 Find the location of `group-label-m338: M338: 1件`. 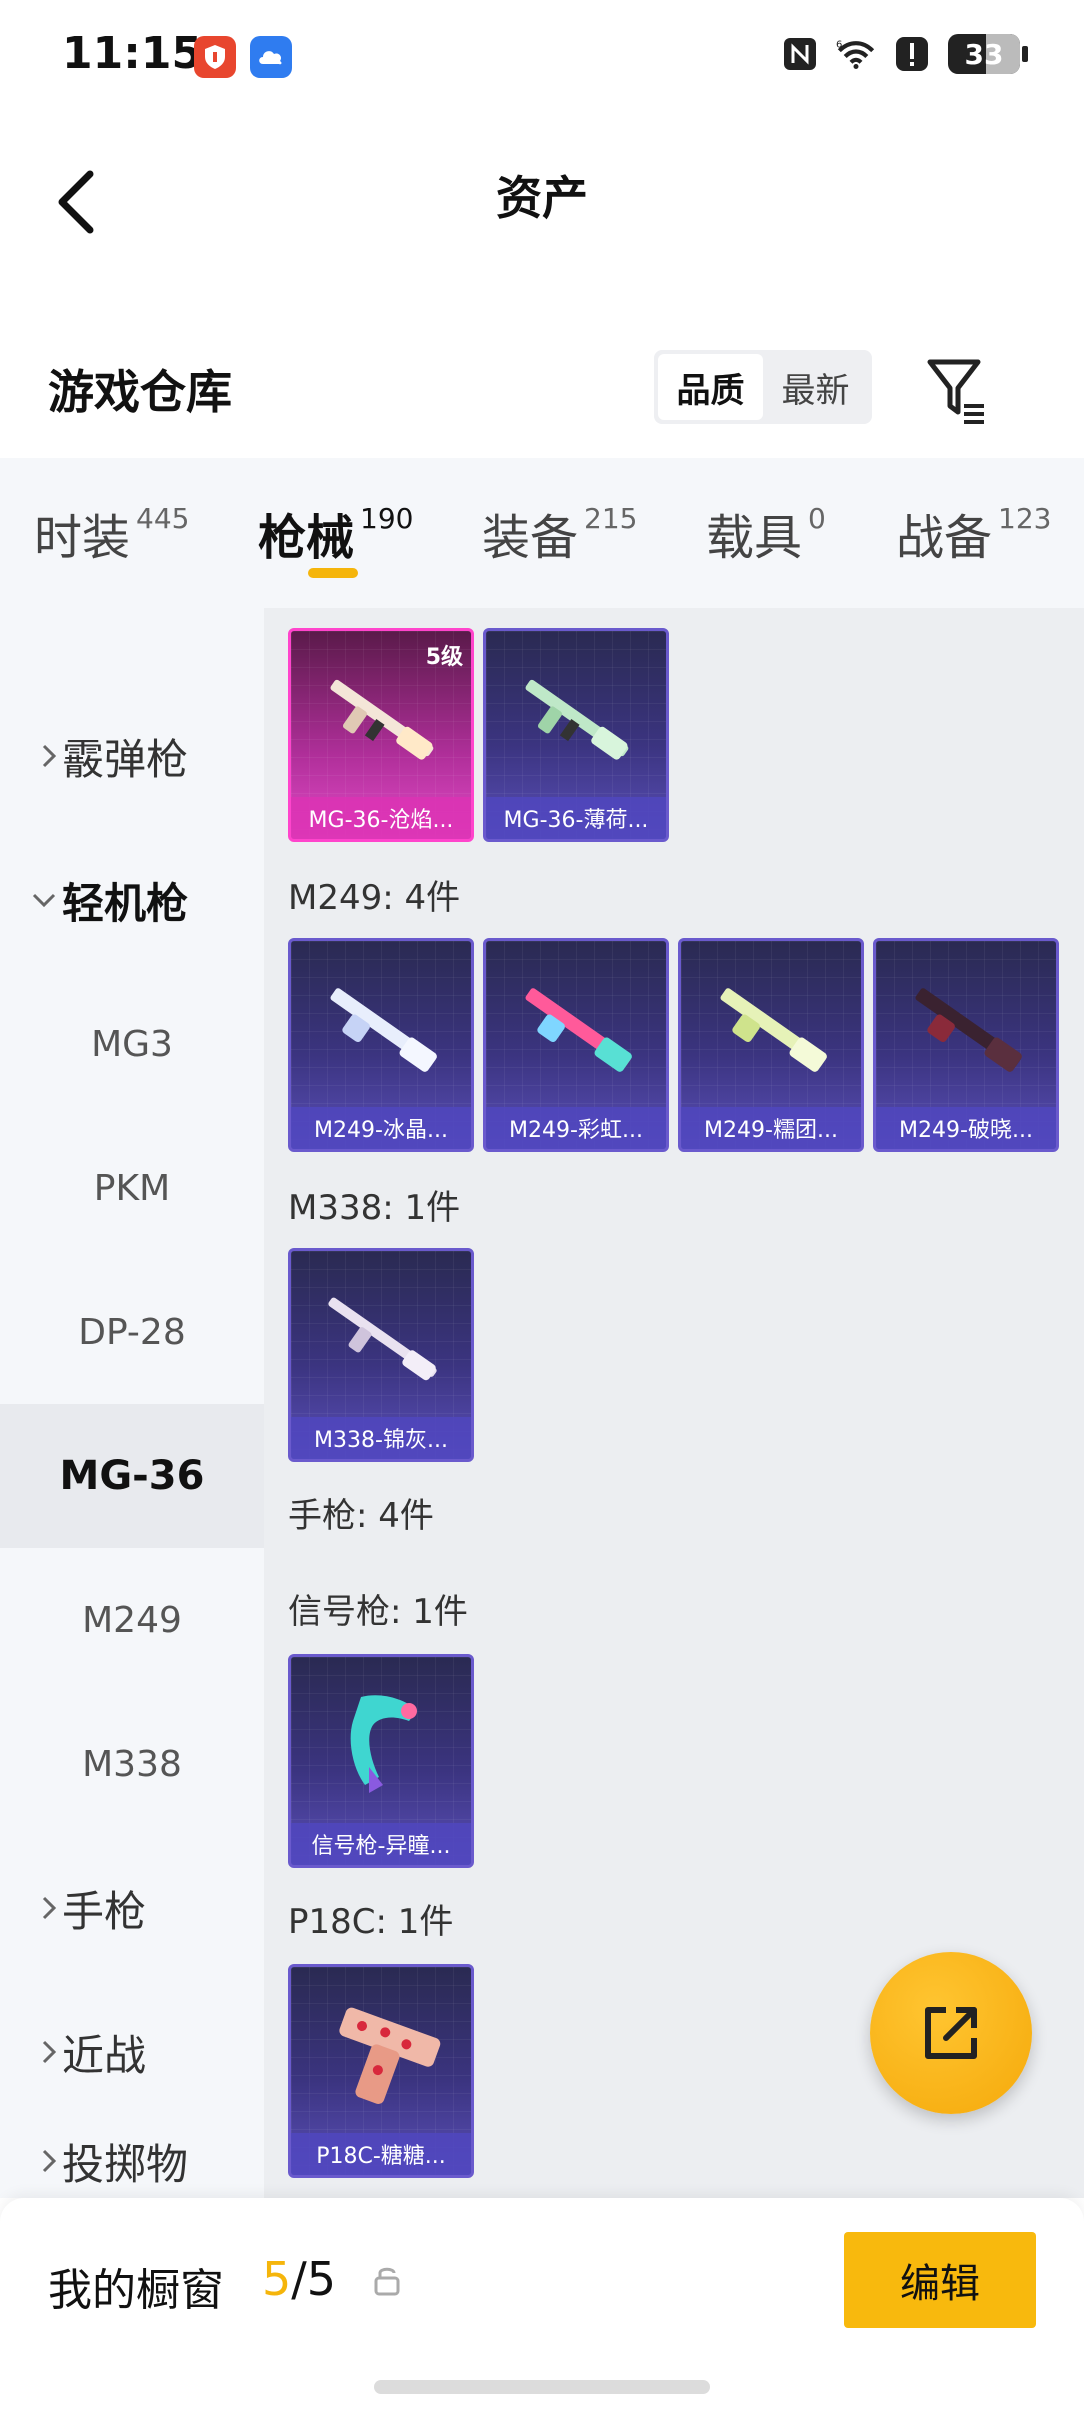

group-label-m338: M338: 1件 is located at coordinates (374, 1208).